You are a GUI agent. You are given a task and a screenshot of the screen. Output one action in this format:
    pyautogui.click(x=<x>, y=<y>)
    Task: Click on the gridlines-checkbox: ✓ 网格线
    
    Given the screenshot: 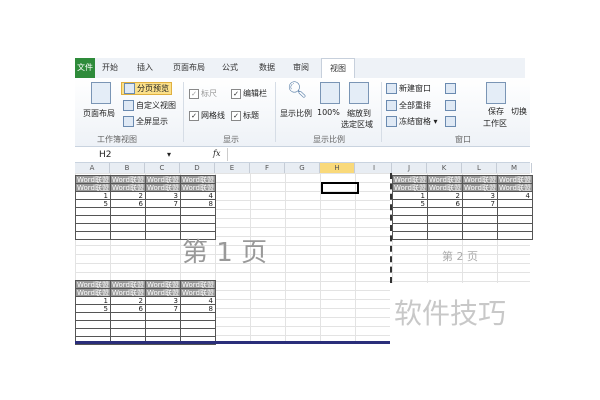 What is the action you would take?
    pyautogui.click(x=207, y=115)
    